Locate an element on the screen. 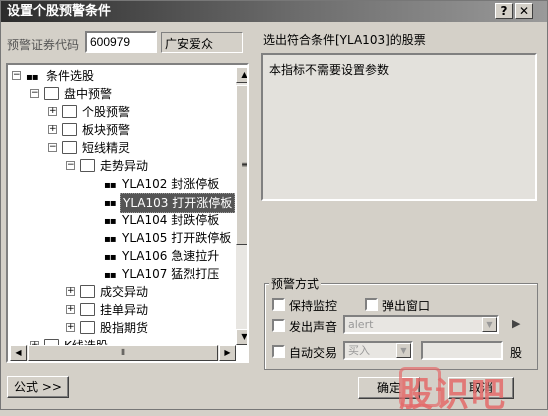 This screenshot has height=416, width=548. tree-label: YLA105 打开跌停板 is located at coordinates (177, 238).